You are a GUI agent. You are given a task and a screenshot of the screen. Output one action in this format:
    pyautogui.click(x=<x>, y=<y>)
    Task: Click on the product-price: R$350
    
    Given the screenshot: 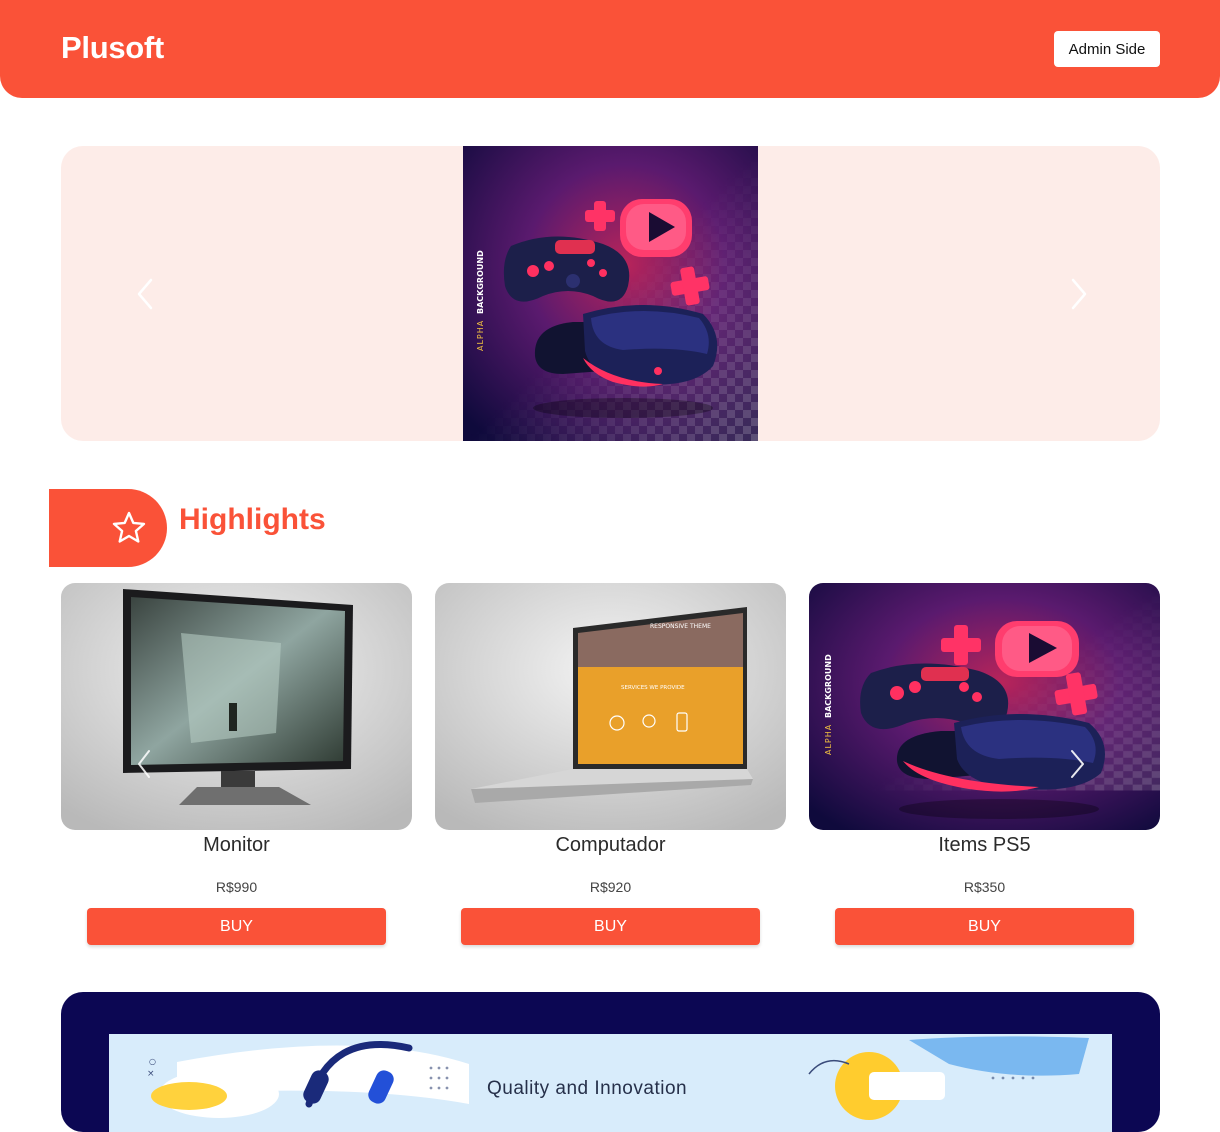 What is the action you would take?
    pyautogui.click(x=984, y=887)
    